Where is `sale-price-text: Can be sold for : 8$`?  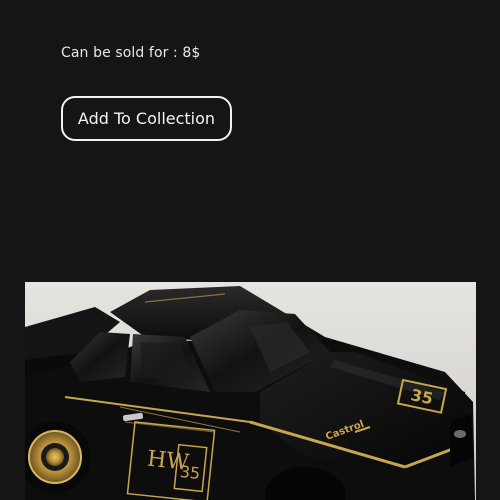
sale-price-text: Can be sold for : 8$ is located at coordinates (131, 53).